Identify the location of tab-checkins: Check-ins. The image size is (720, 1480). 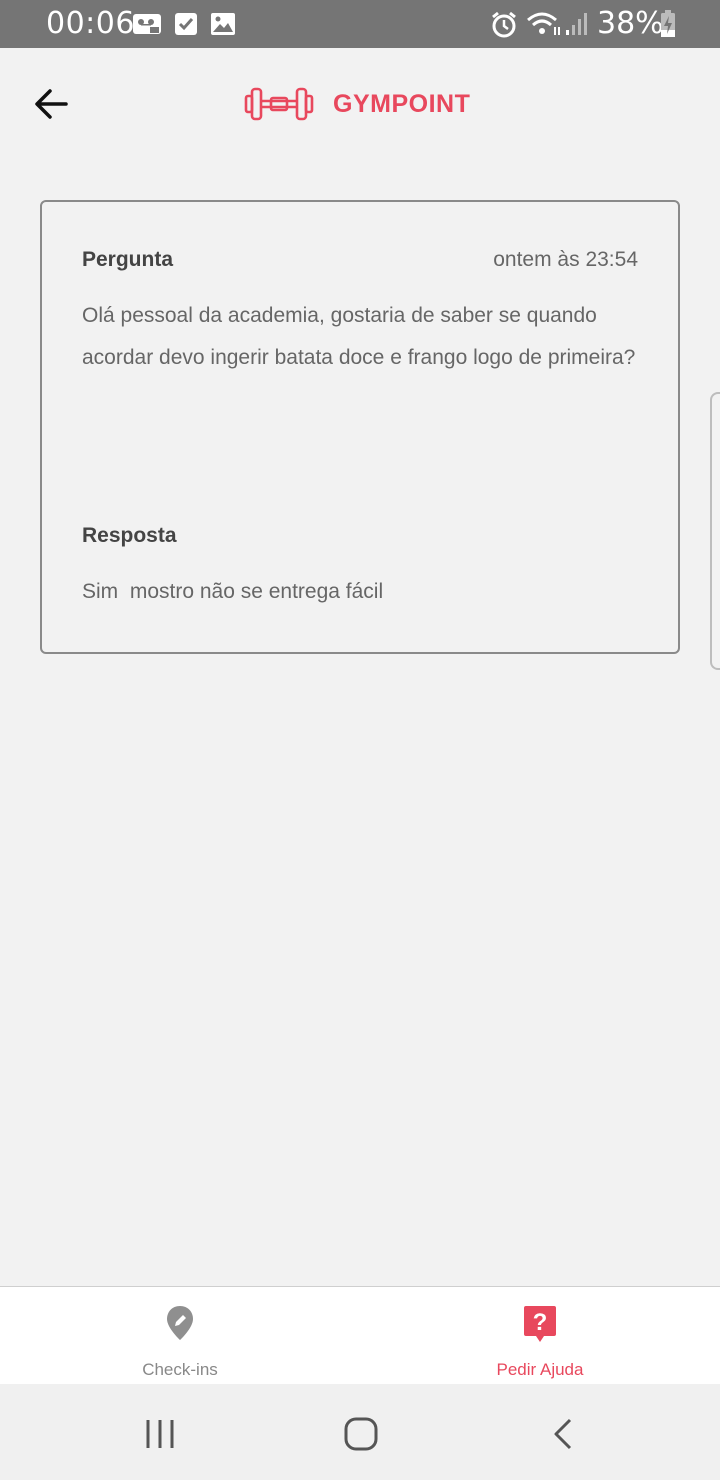
(180, 1336).